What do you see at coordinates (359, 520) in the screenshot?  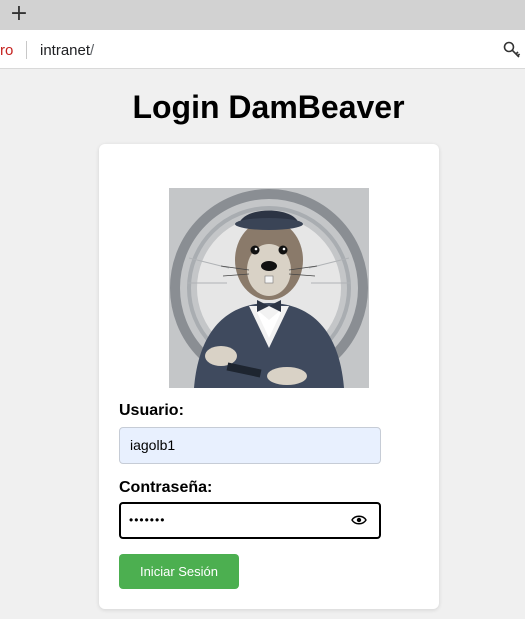 I see `eye-icon` at bounding box center [359, 520].